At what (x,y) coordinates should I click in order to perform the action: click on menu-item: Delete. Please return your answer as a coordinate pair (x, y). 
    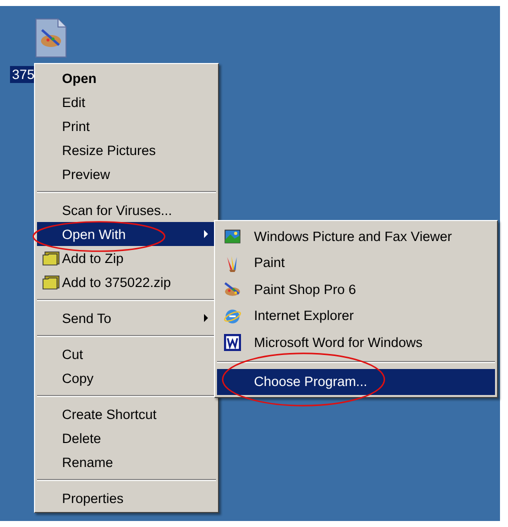
    Looking at the image, I should click on (126, 438).